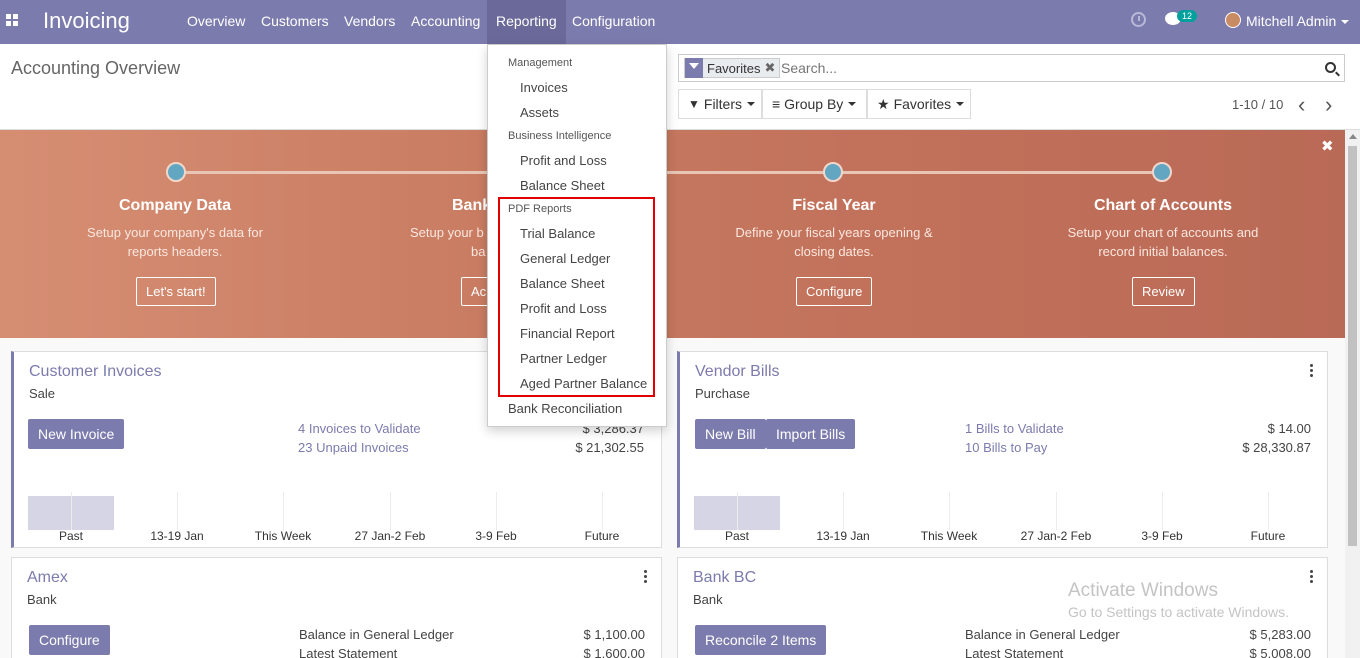 The width and height of the screenshot is (1360, 658). I want to click on configure-bank-button: Configure, so click(69, 640).